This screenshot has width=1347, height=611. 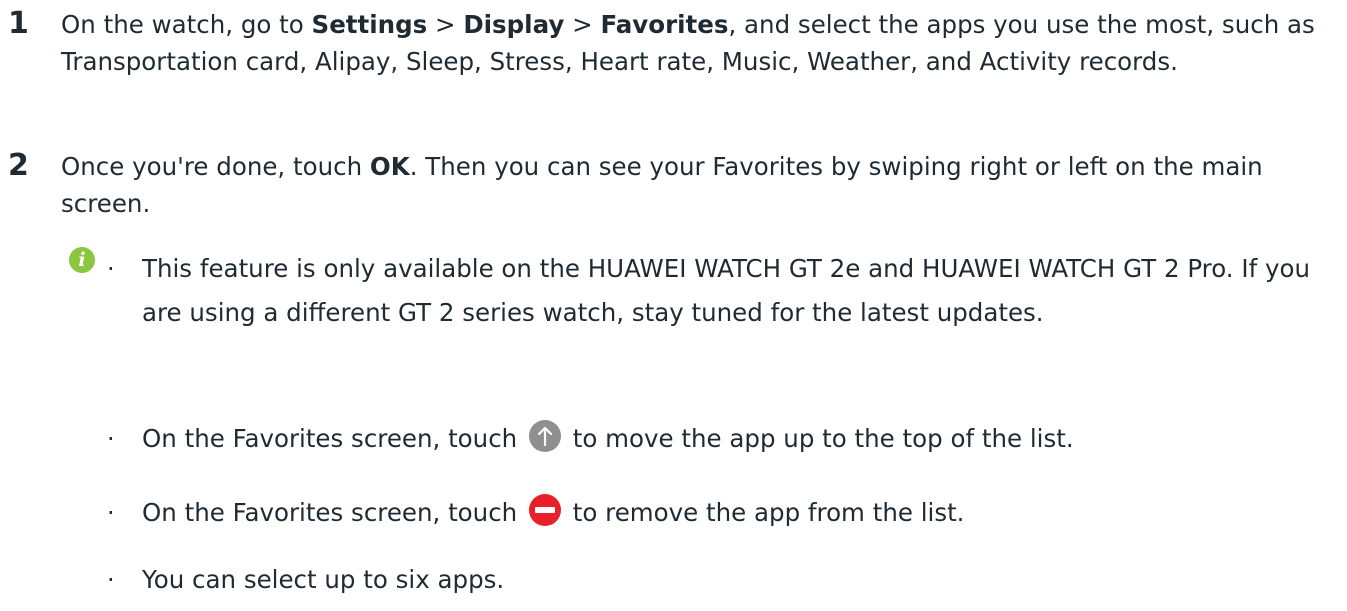 What do you see at coordinates (323, 579) in the screenshot?
I see `note-item-text: You can select up to six apps.` at bounding box center [323, 579].